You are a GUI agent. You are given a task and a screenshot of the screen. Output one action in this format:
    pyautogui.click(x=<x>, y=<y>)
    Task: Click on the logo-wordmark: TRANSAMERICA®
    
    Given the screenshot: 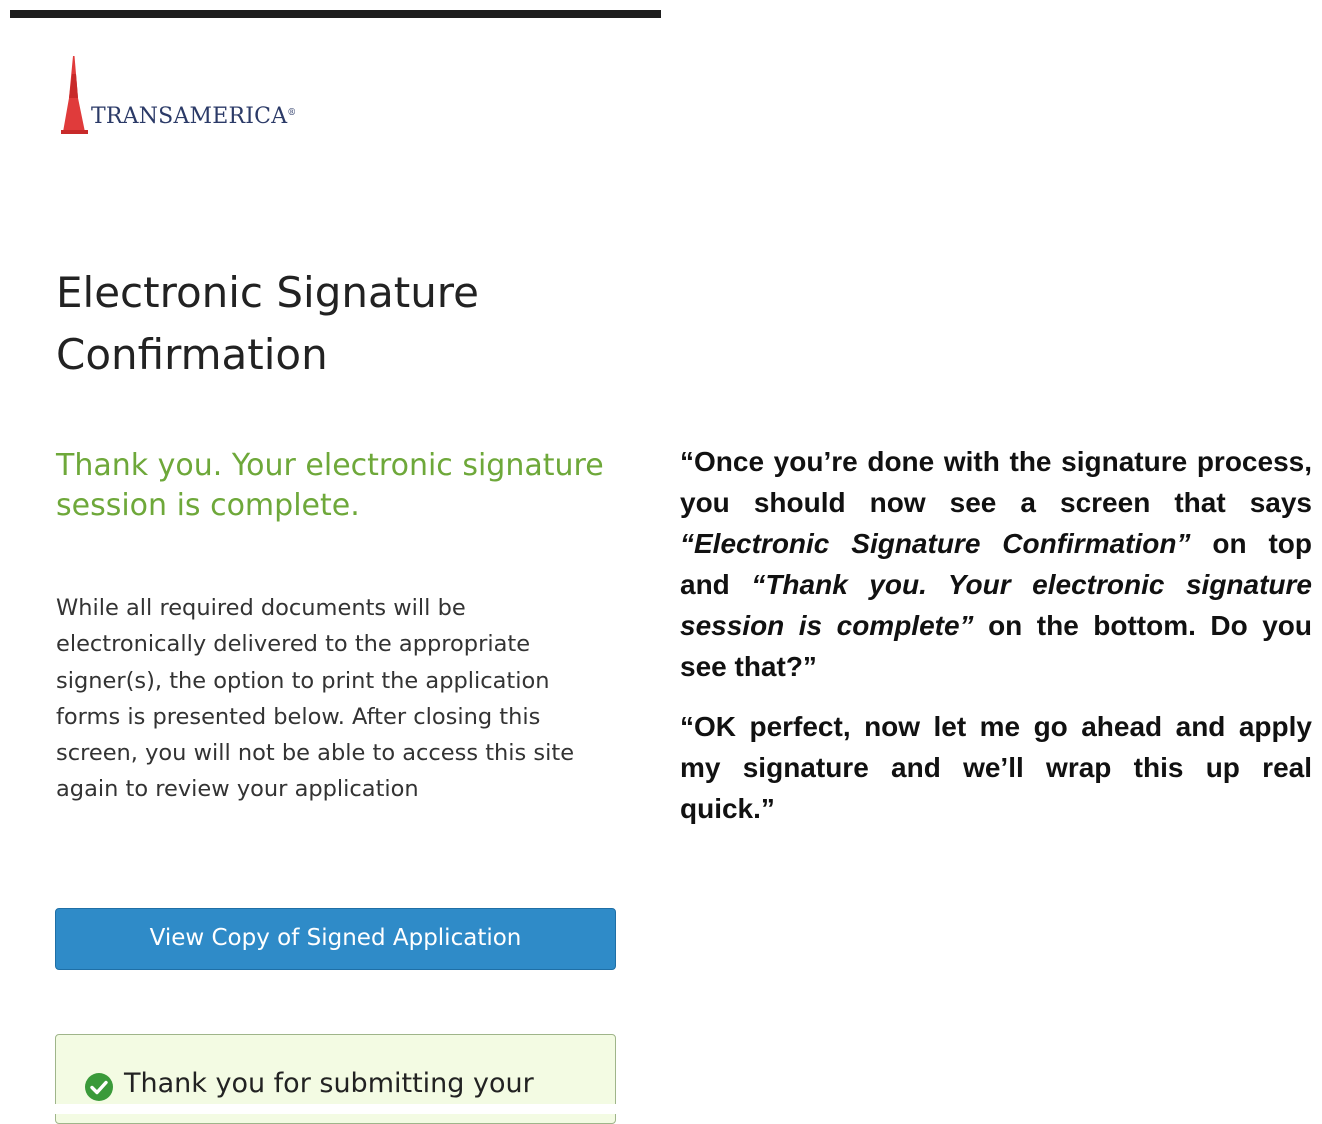 What is the action you would take?
    pyautogui.click(x=194, y=116)
    